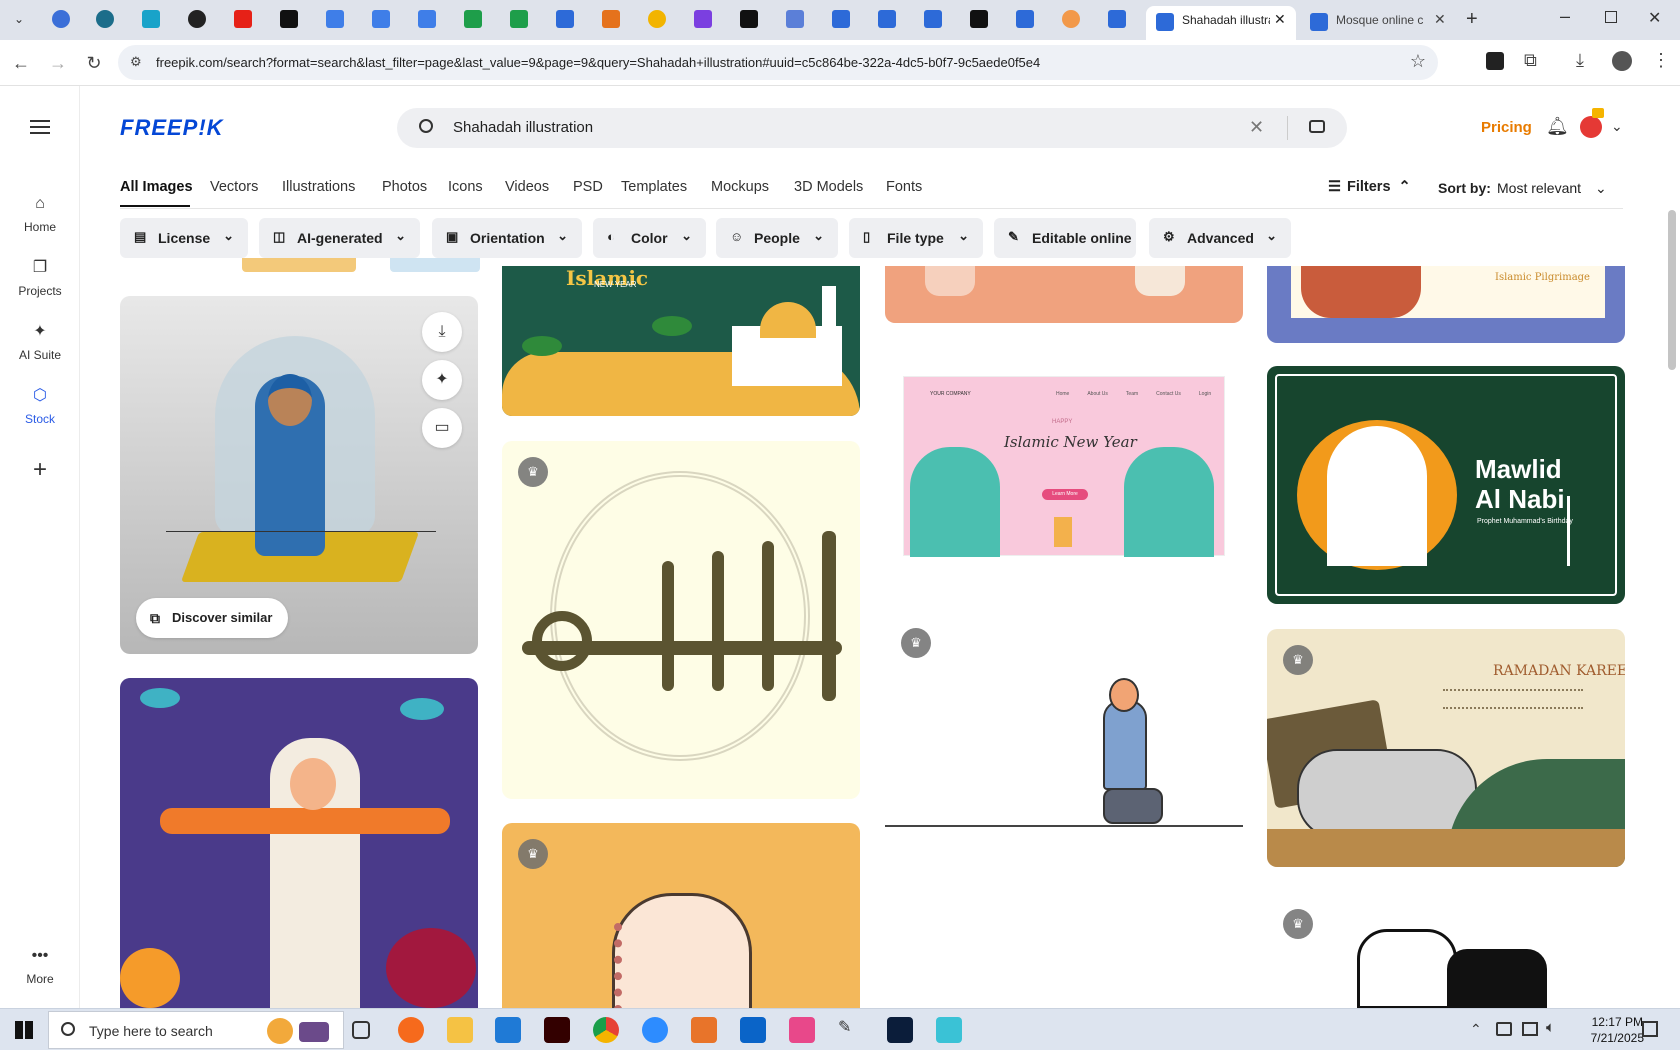  Describe the element at coordinates (40, 342) in the screenshot. I see `sidebar-item-ai-suite: ✦ AI Suite` at that location.